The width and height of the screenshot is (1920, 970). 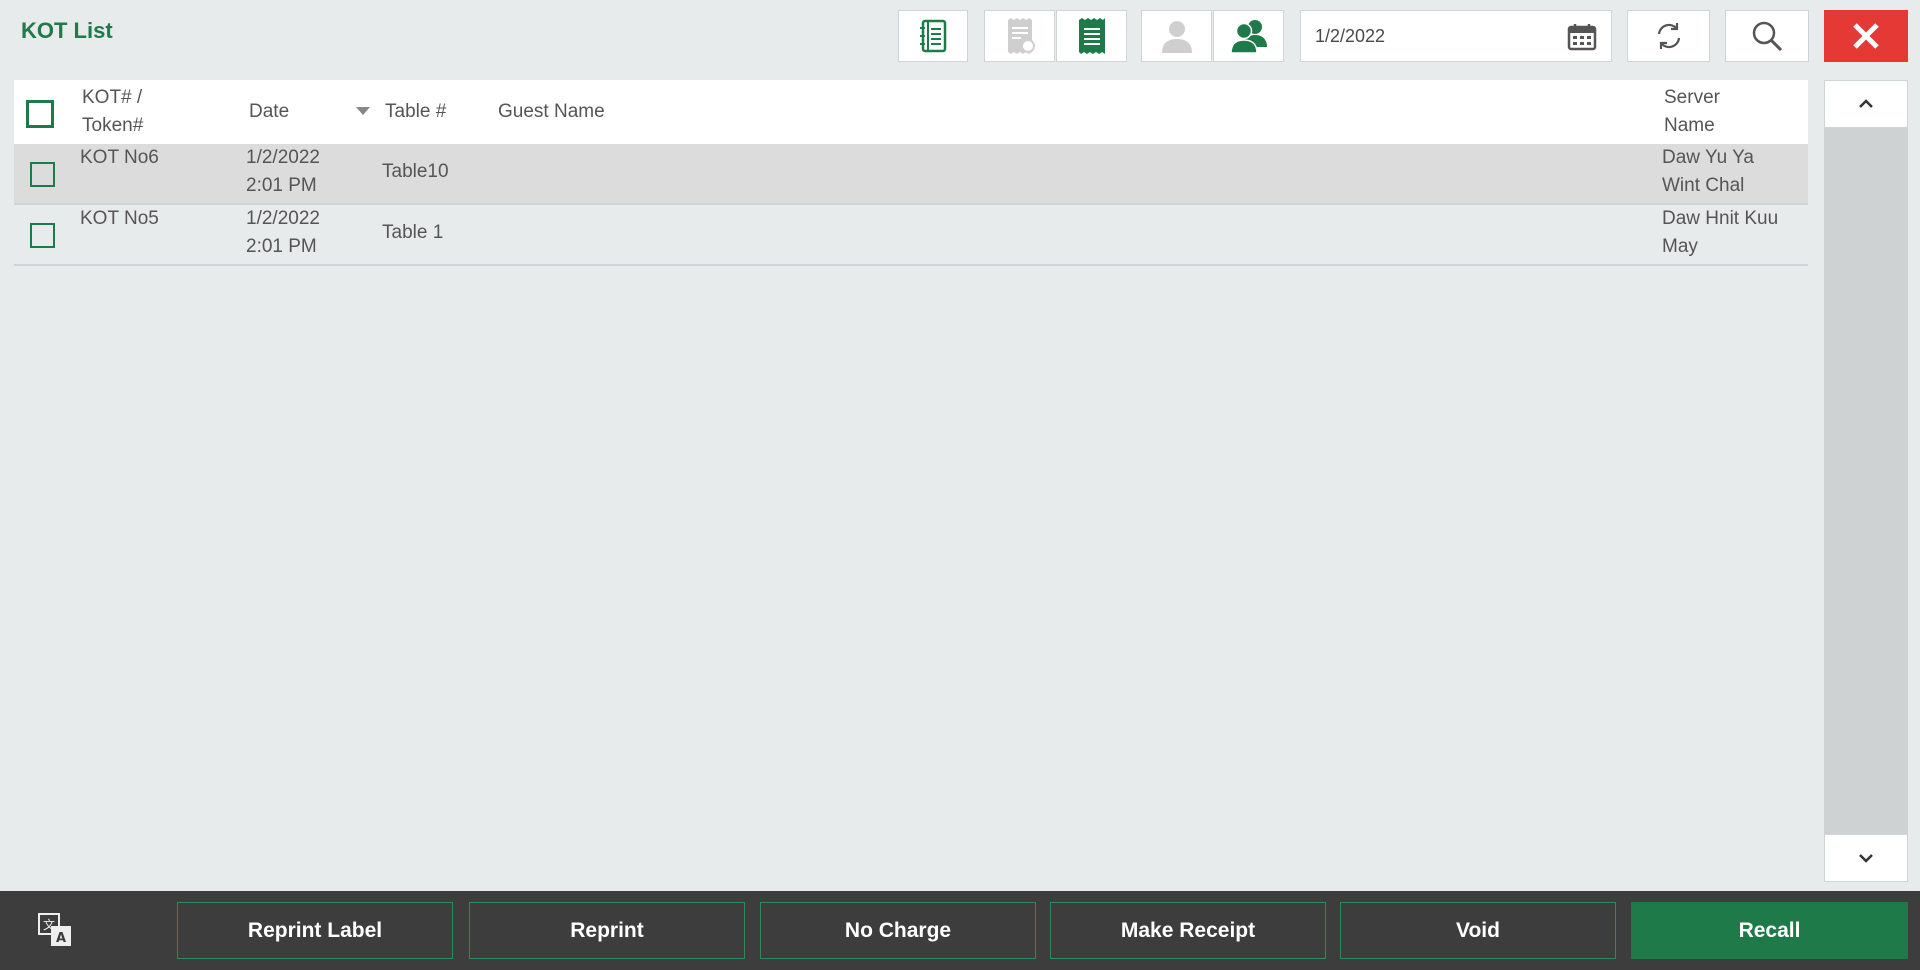 I want to click on header-kot-line1: KOT# /, so click(x=112, y=97).